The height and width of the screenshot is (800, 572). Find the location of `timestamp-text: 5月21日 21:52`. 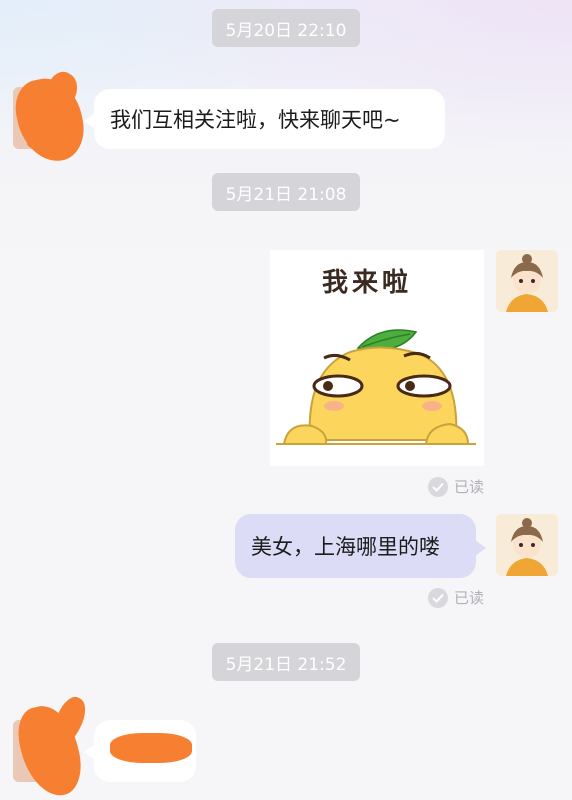

timestamp-text: 5月21日 21:52 is located at coordinates (286, 664).